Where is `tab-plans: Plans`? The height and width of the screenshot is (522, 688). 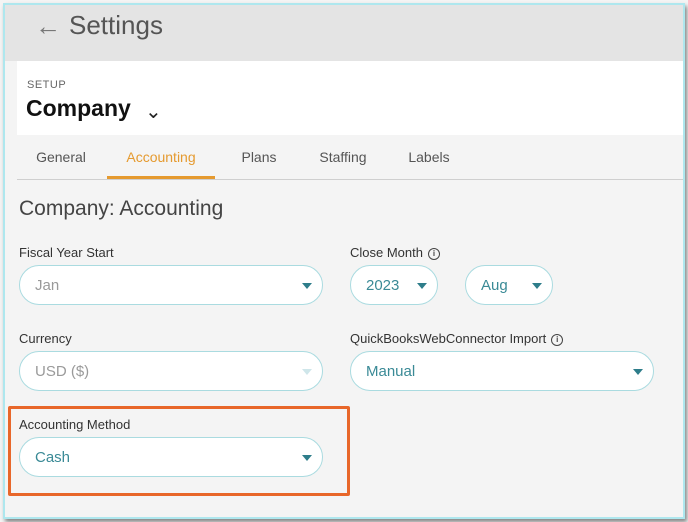
tab-plans: Plans is located at coordinates (259, 155).